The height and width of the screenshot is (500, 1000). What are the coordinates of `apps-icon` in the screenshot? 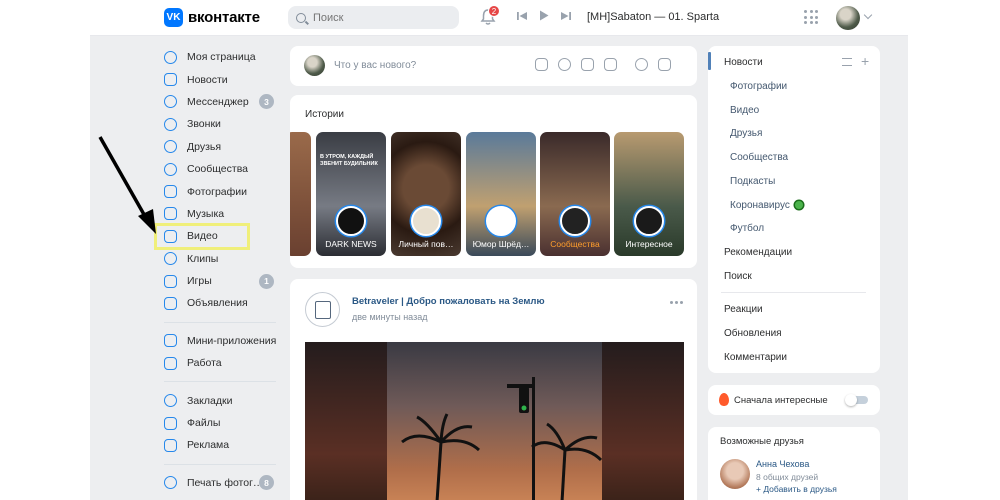 It's located at (170, 341).